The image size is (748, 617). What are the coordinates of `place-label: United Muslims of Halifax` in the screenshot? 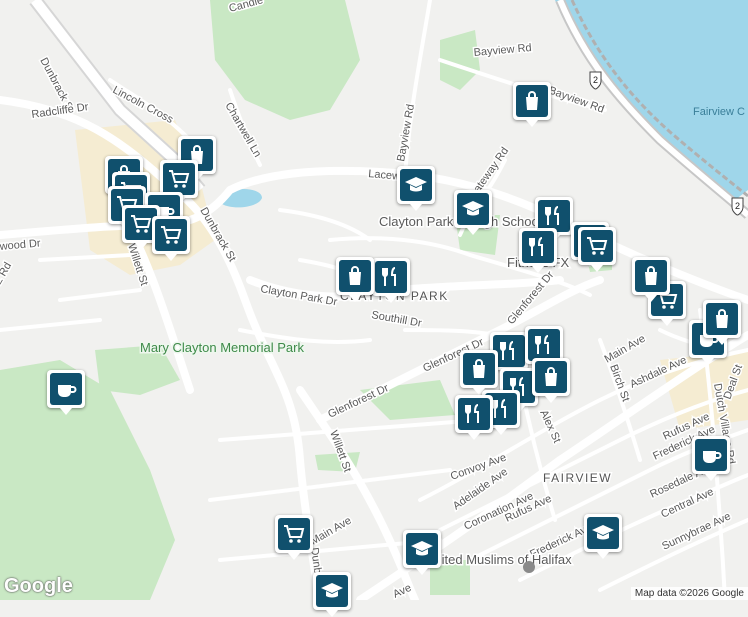 It's located at (498, 559).